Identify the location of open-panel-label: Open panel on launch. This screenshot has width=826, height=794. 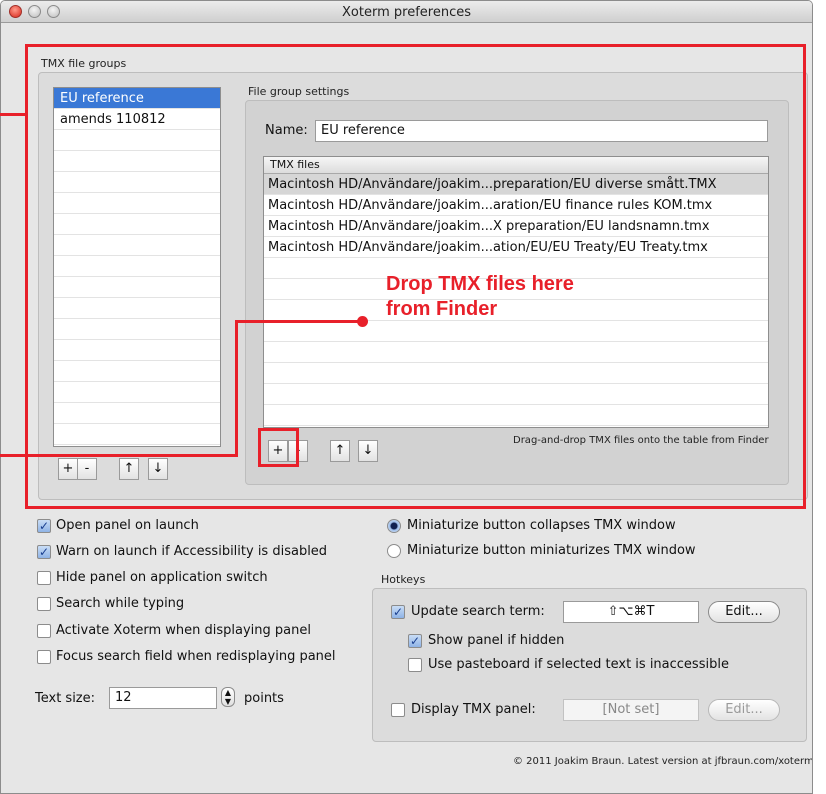
(127, 525).